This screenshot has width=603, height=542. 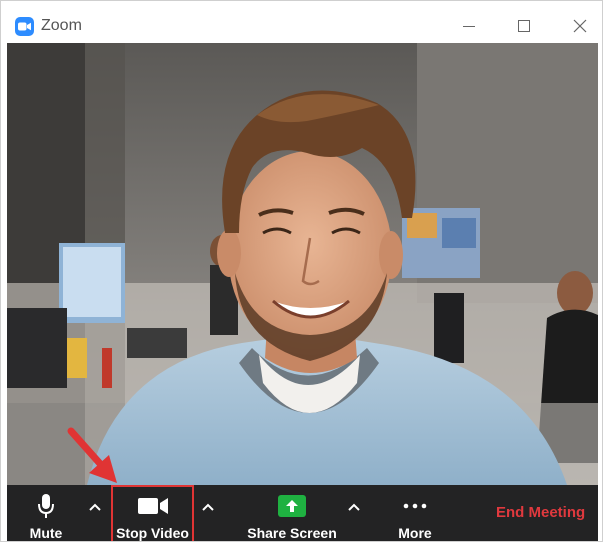 I want to click on share-screen-button: Share Screen, so click(x=292, y=513).